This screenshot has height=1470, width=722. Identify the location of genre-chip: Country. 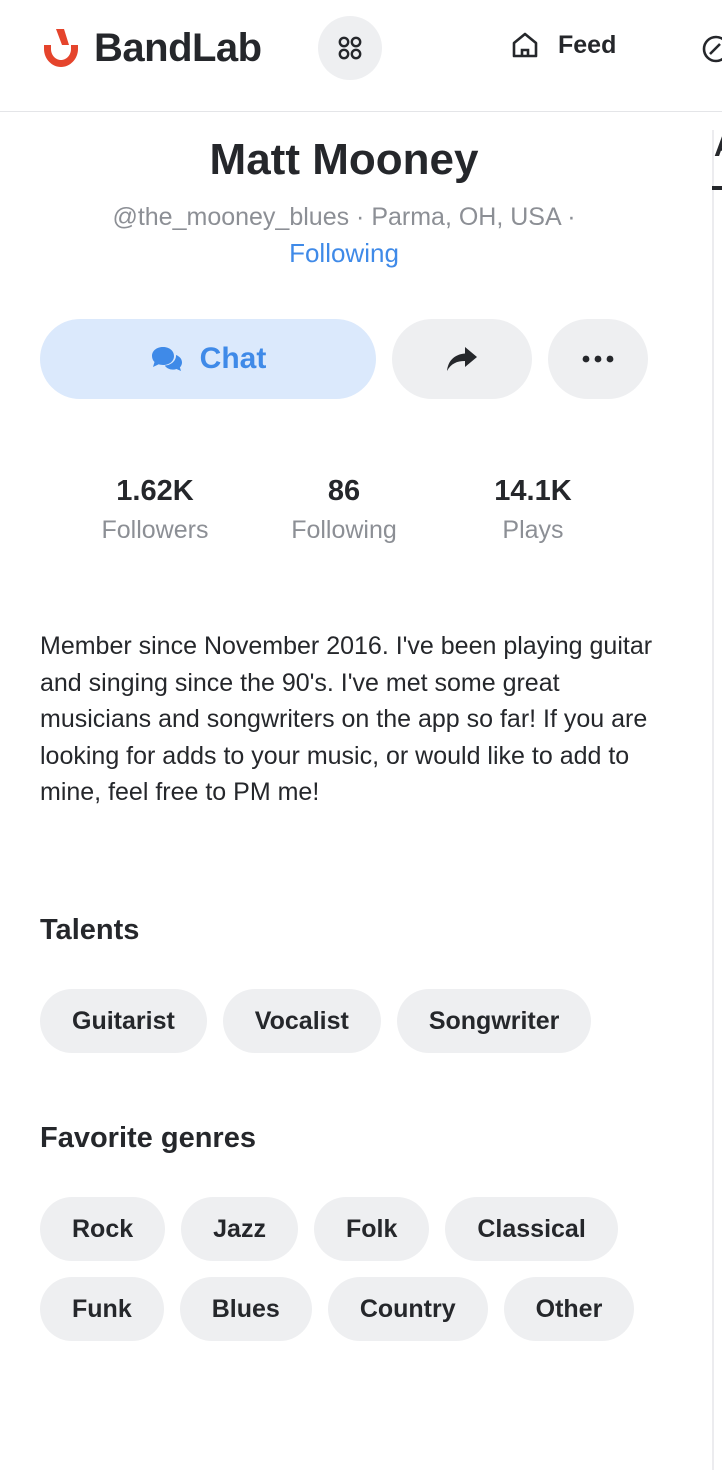
(407, 1309).